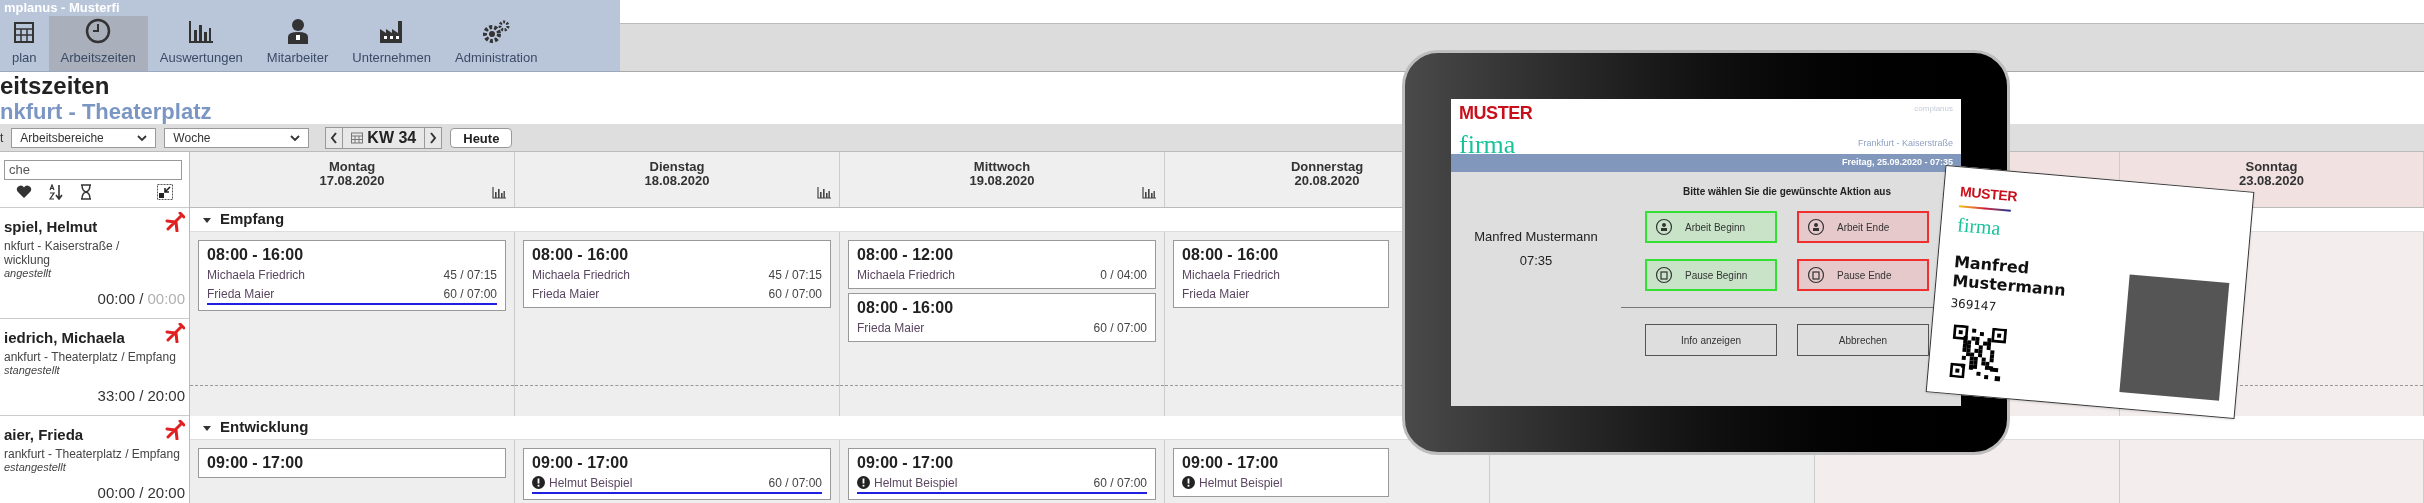  I want to click on employee-location: ankfurt - Theaterplatz / Empfang, so click(90, 356).